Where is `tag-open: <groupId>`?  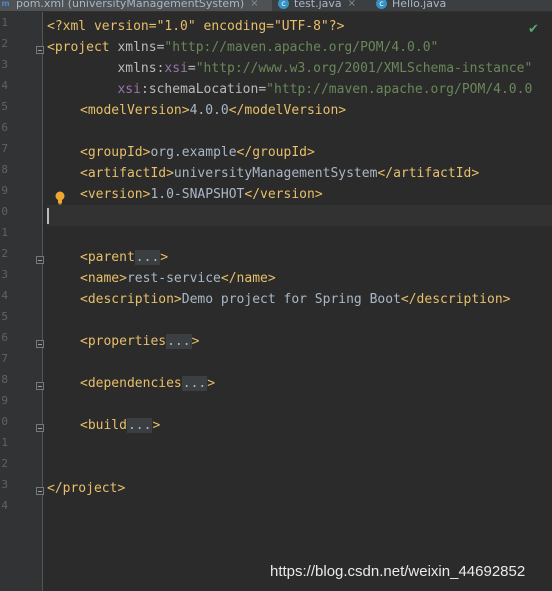 tag-open: <groupId> is located at coordinates (115, 152).